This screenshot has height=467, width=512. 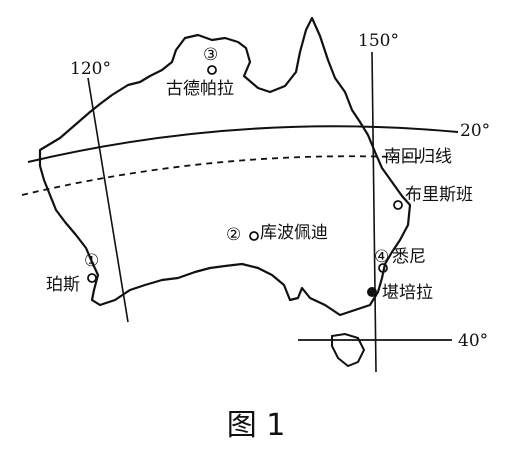 I want to click on city-1-marker: ①, so click(x=91, y=261).